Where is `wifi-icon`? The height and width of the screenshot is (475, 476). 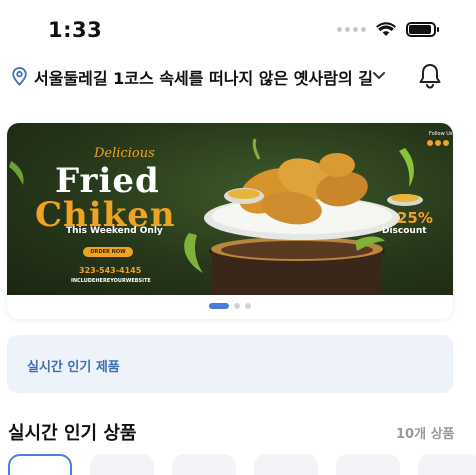
wifi-icon is located at coordinates (386, 29).